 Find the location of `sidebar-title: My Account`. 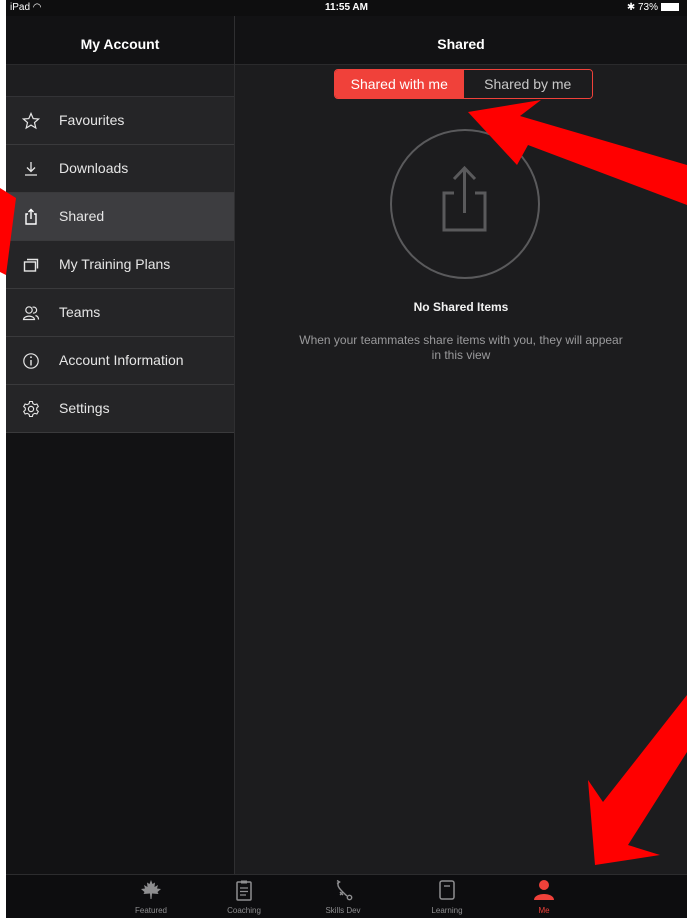

sidebar-title: My Account is located at coordinates (120, 40).